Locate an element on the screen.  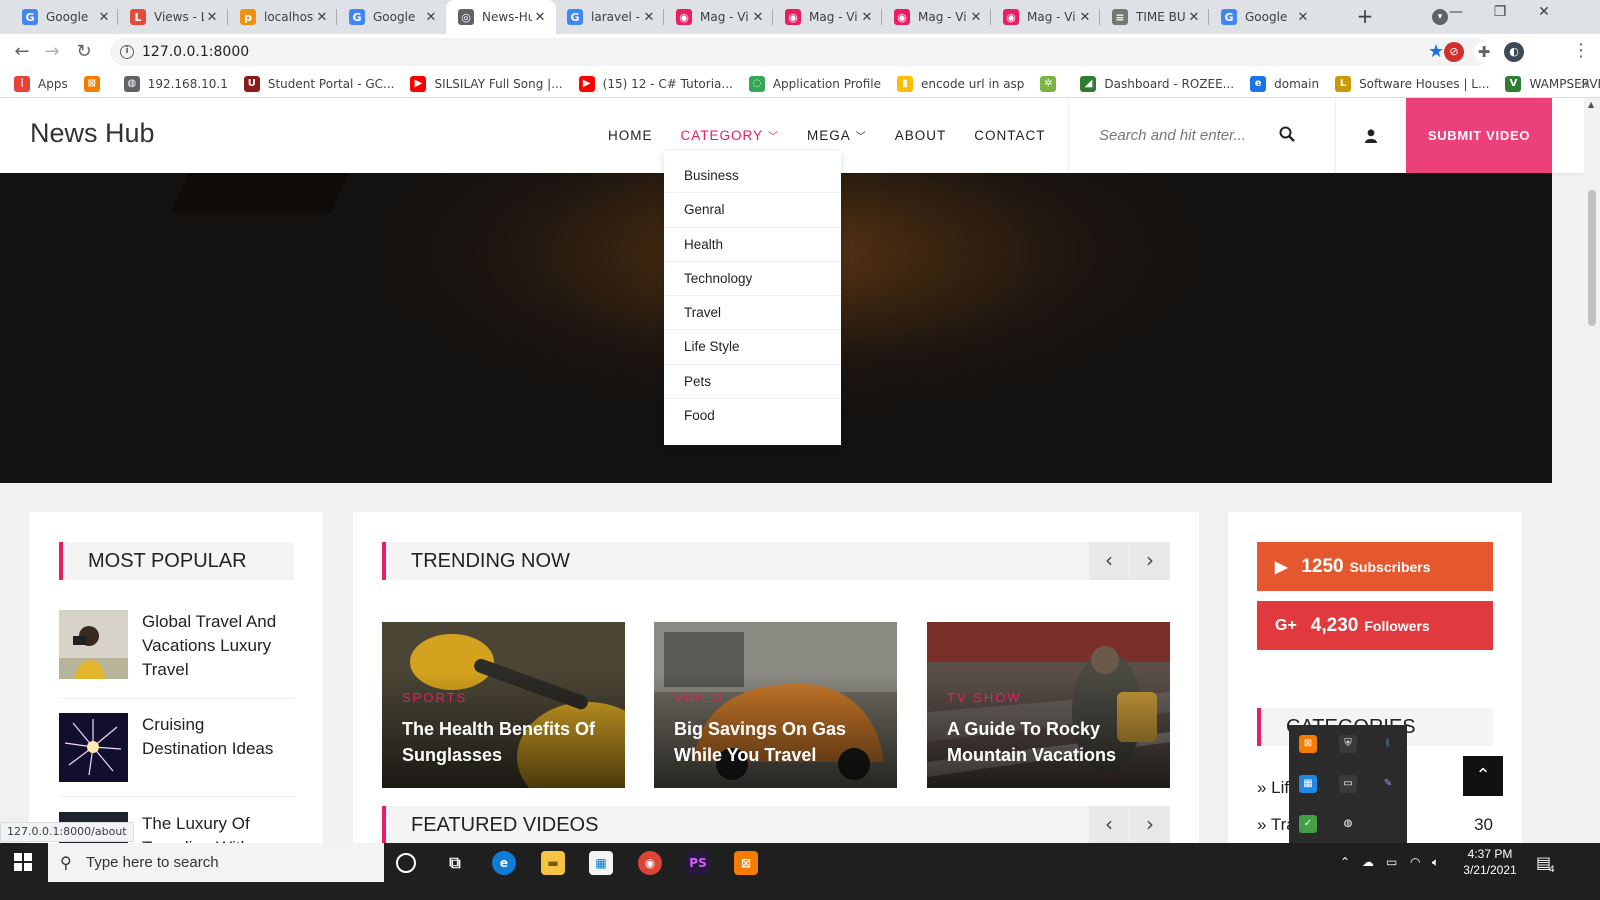
bookmark-label: 192.168.10.1 is located at coordinates (188, 84).